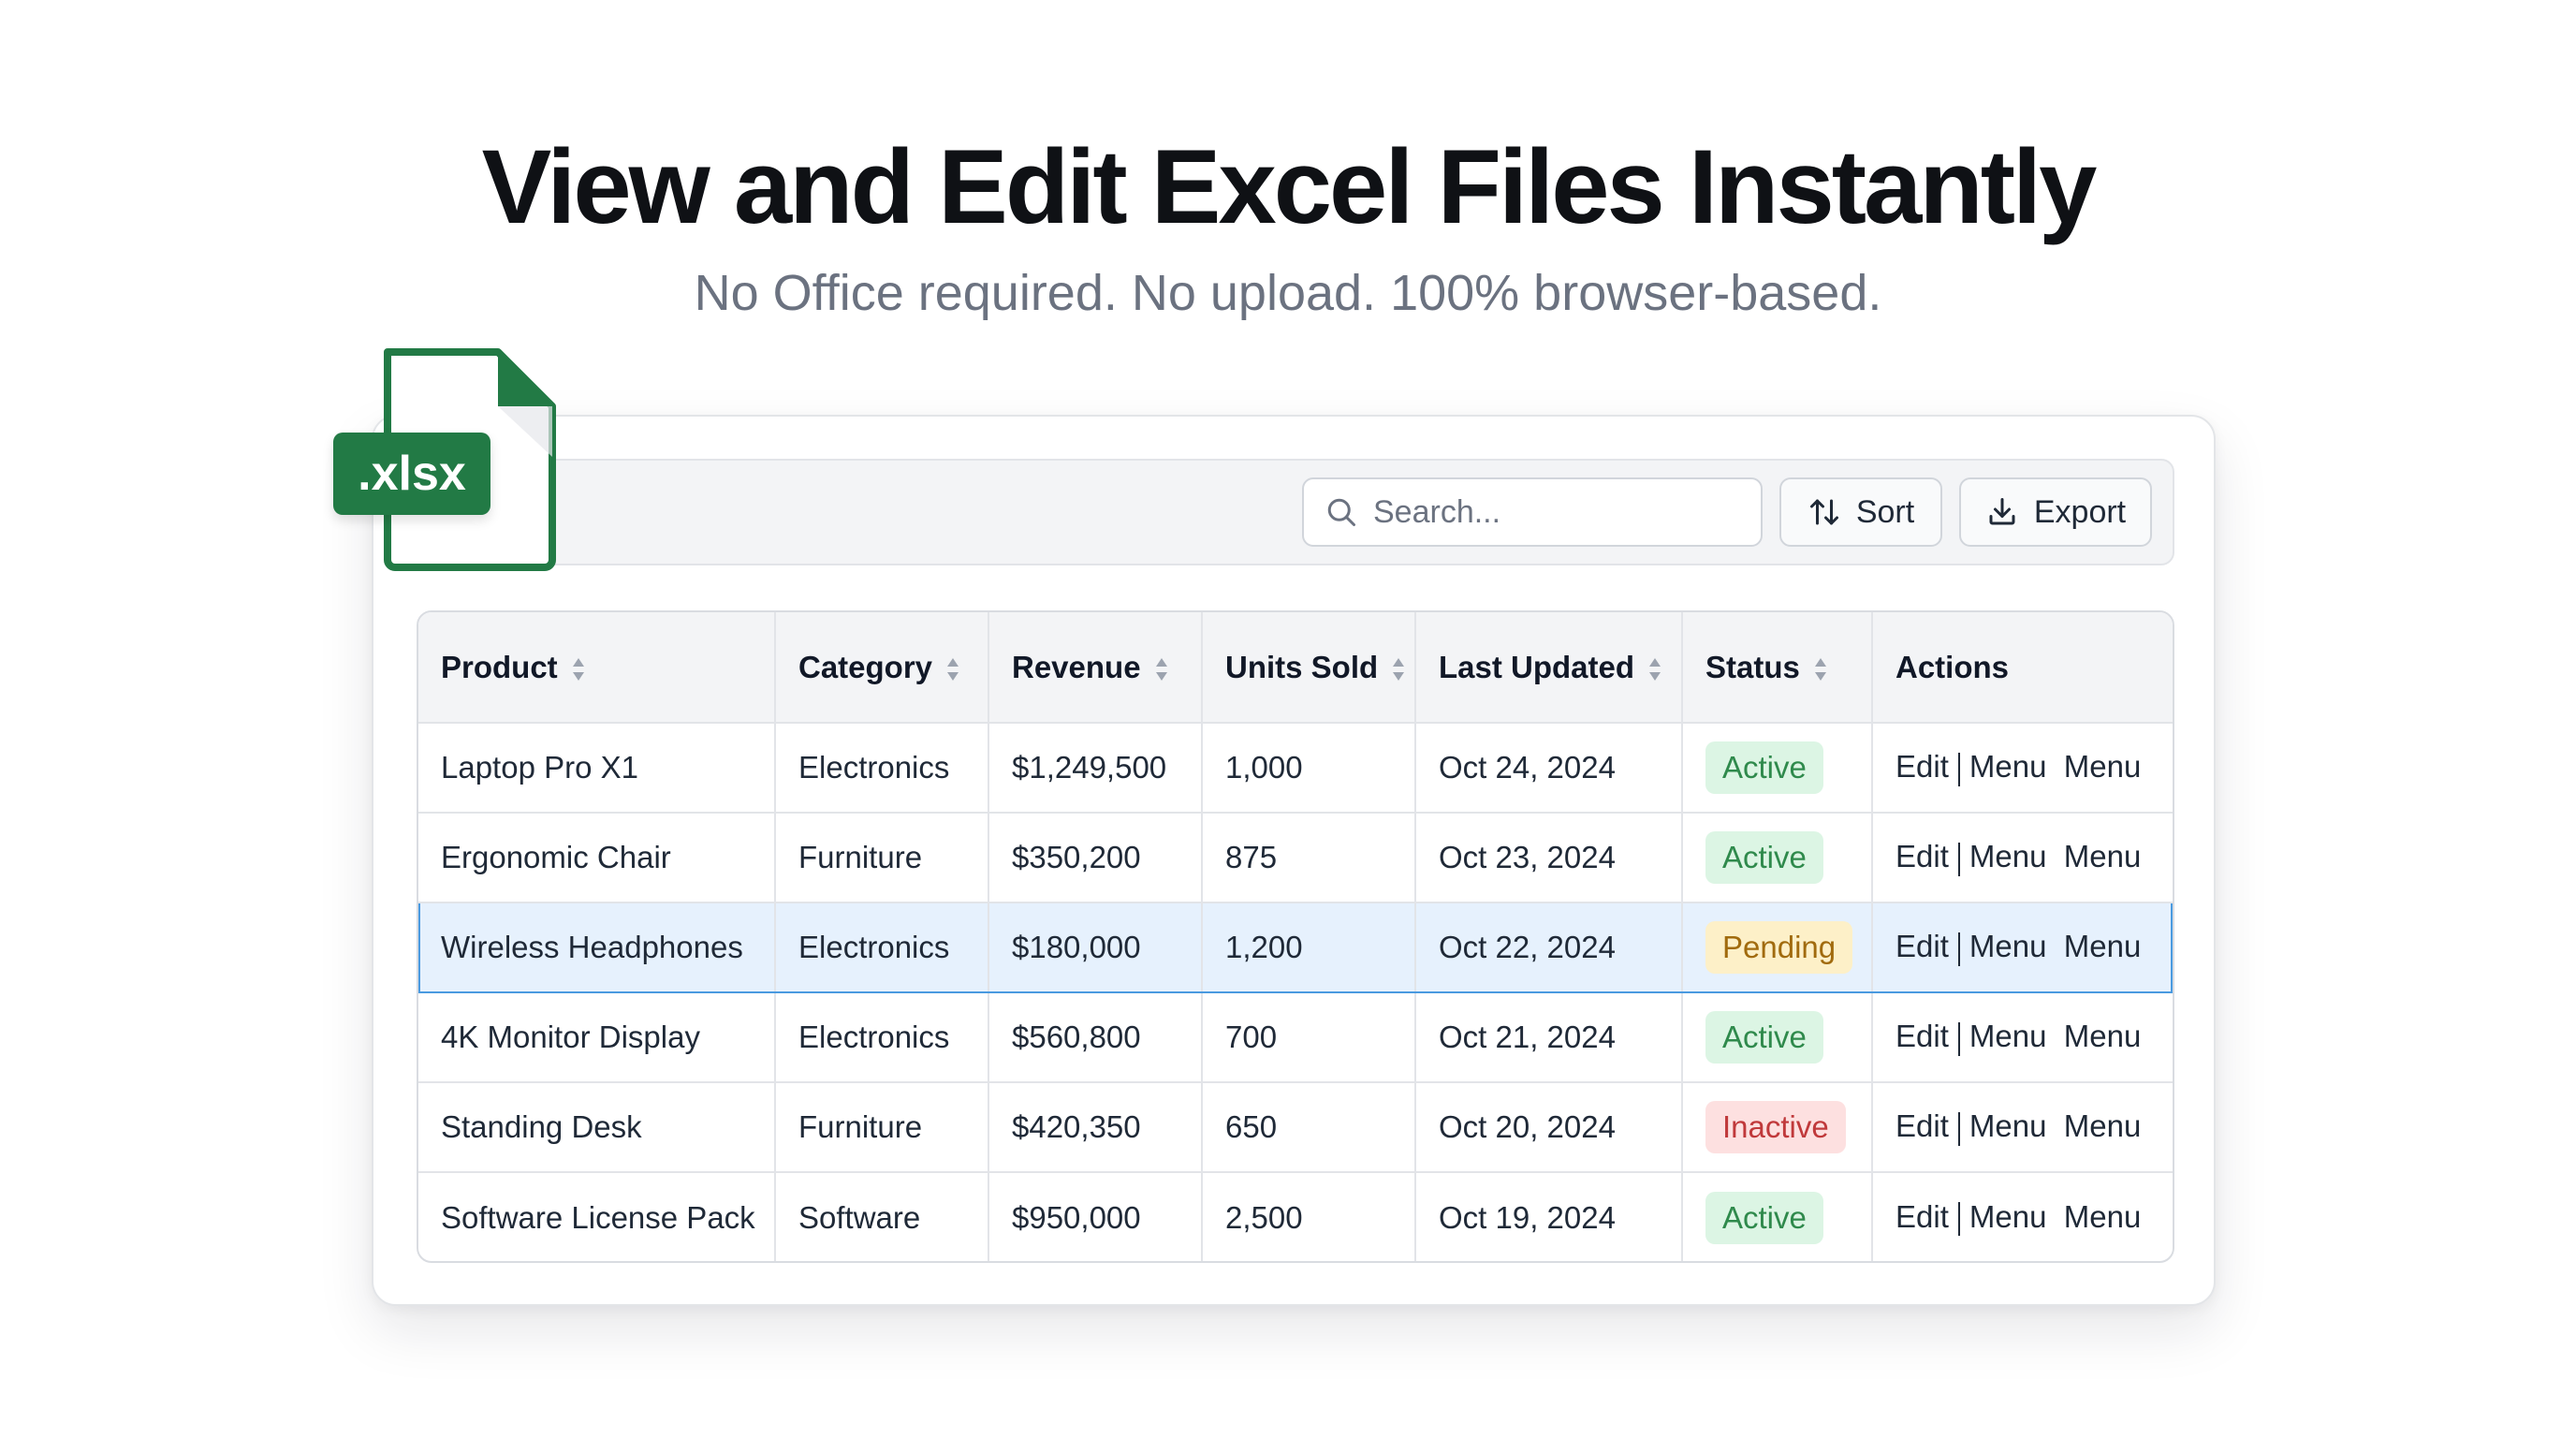 The height and width of the screenshot is (1438, 2576). Describe the element at coordinates (1309, 1127) in the screenshot. I see `cell-units-sold: 650` at that location.